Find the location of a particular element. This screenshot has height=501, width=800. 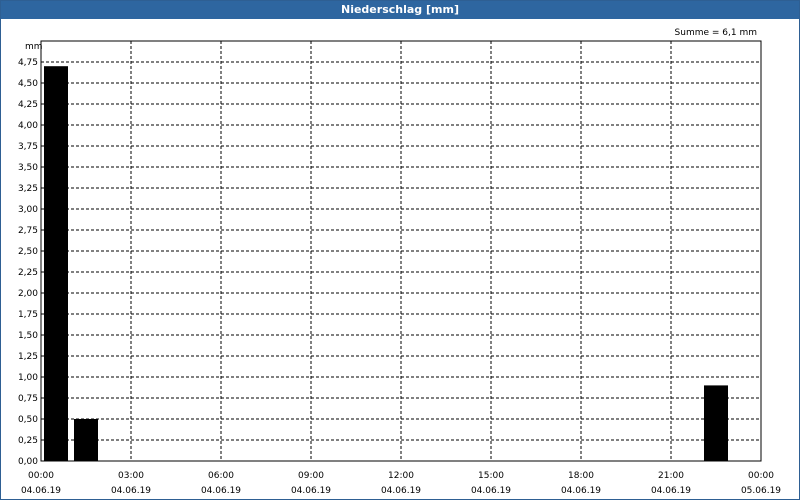

y-tick-label: 1,50 is located at coordinates (28, 336).